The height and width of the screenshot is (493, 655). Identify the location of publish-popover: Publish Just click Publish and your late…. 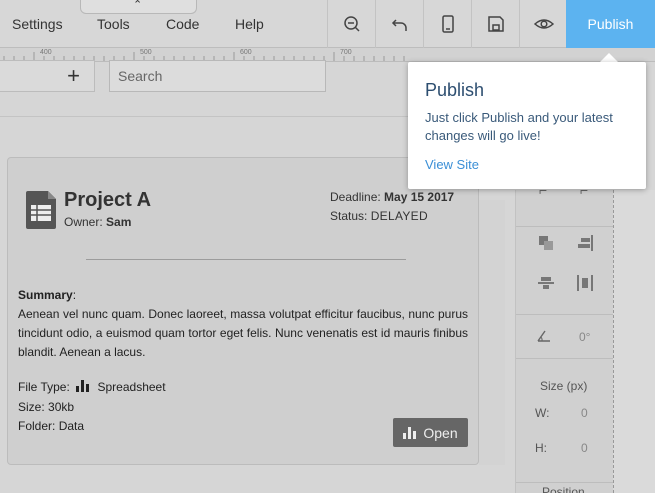
(527, 125).